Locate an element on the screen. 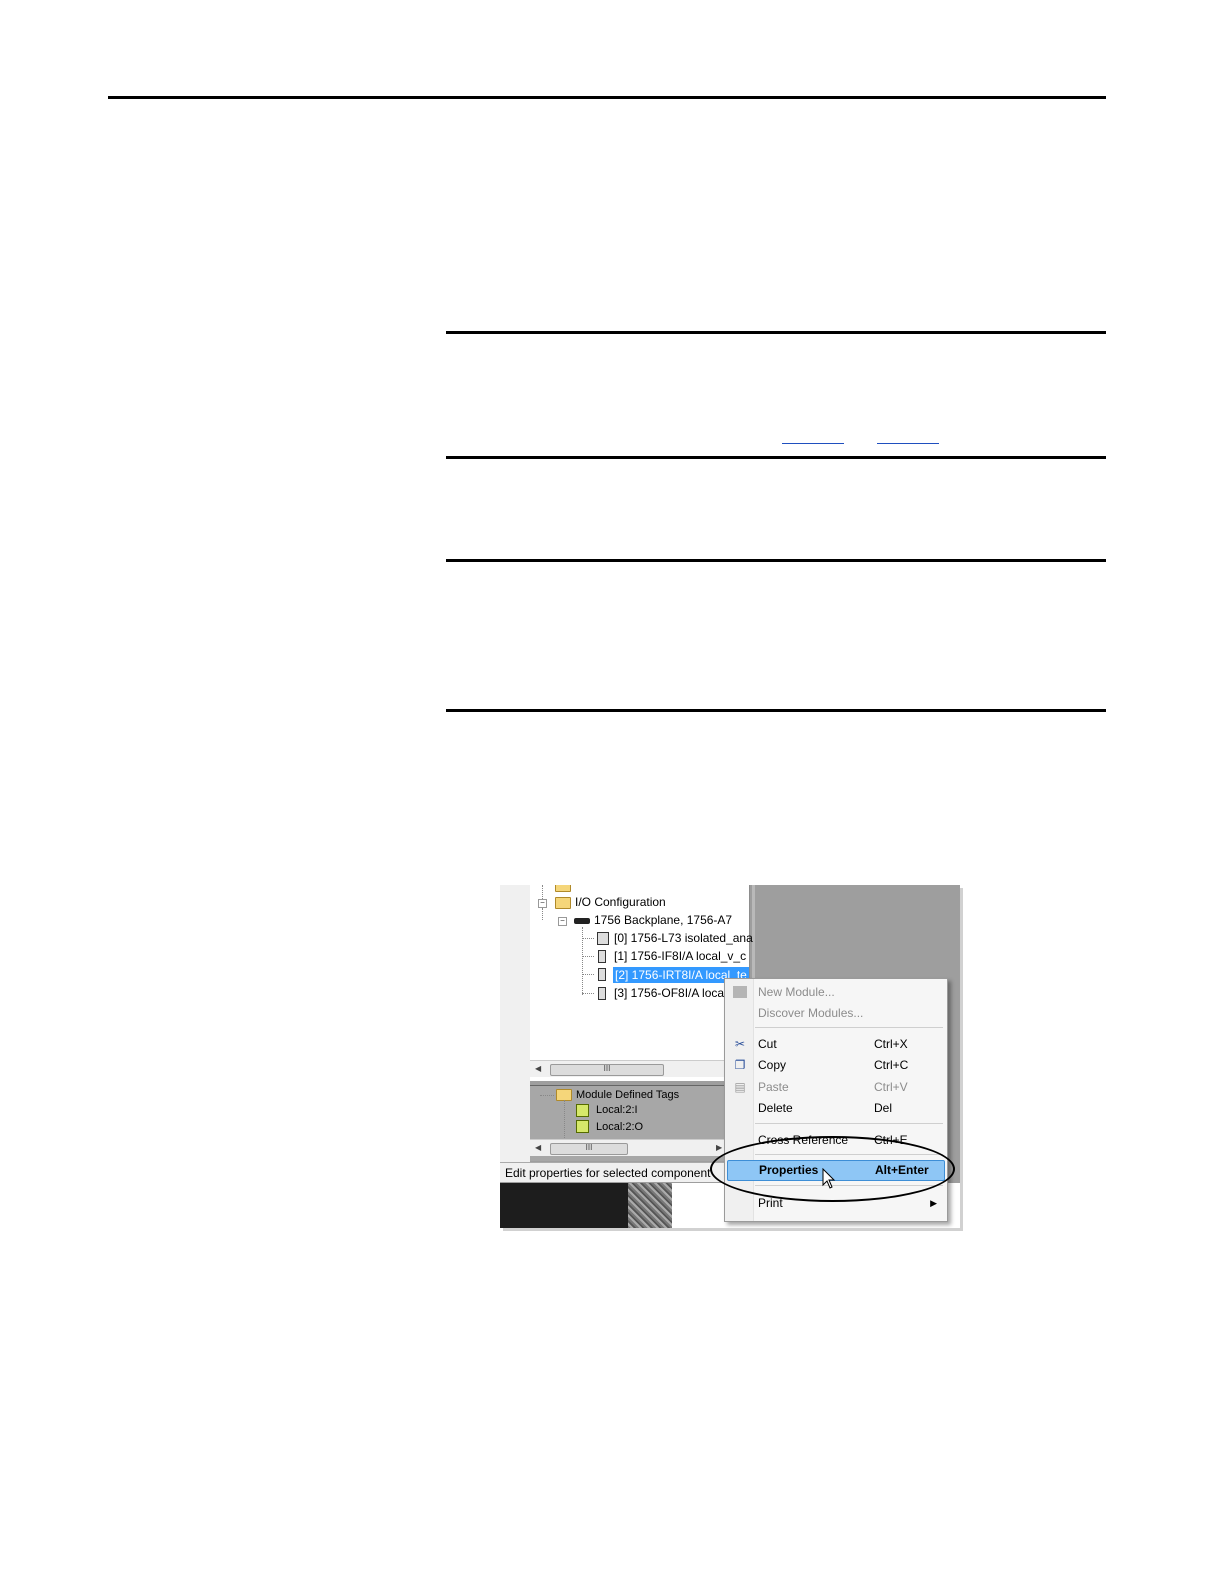 The width and height of the screenshot is (1224, 1584). backplane-icon is located at coordinates (582, 921).